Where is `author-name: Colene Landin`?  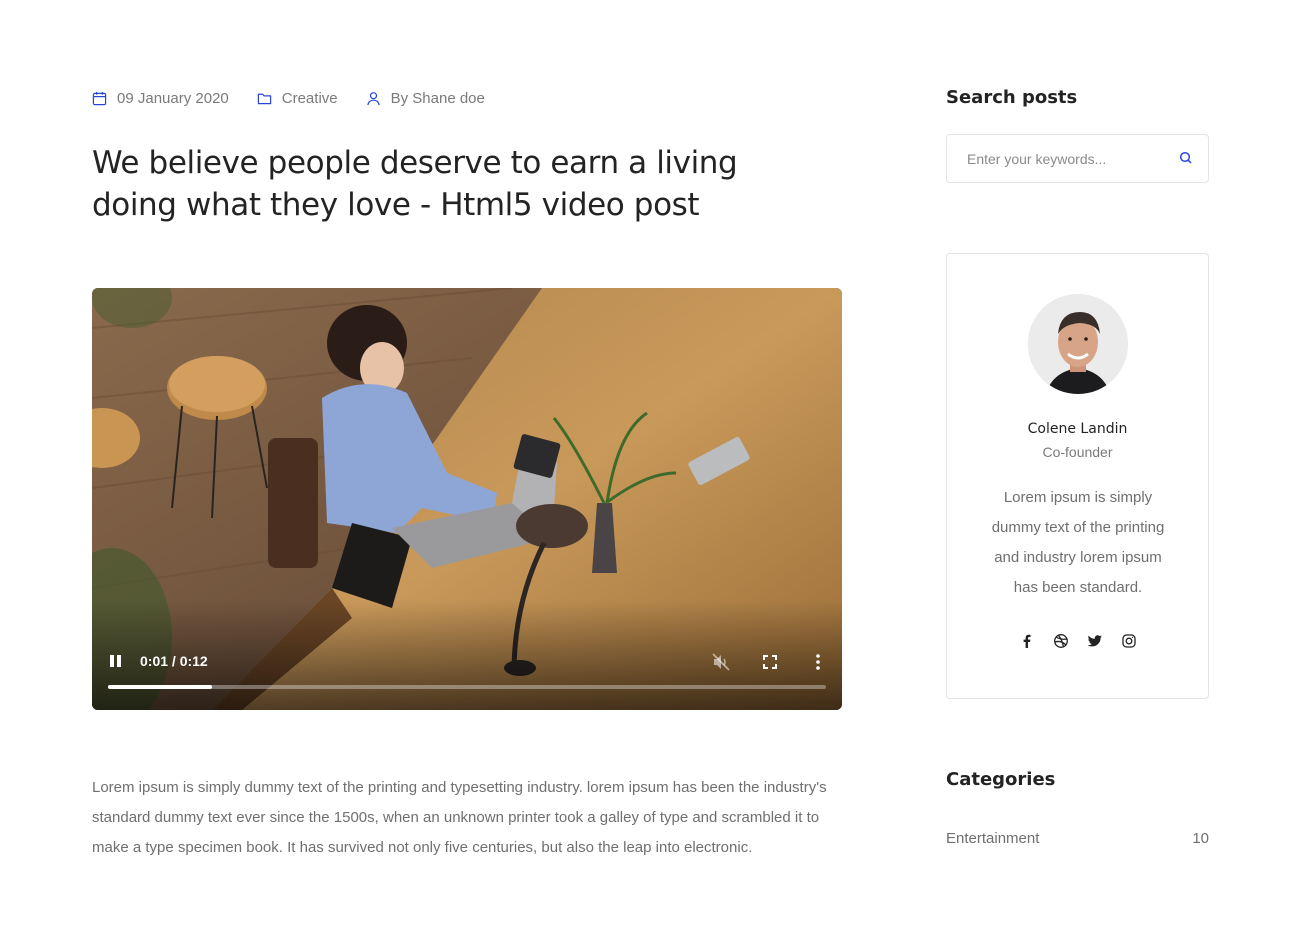 author-name: Colene Landin is located at coordinates (1077, 429).